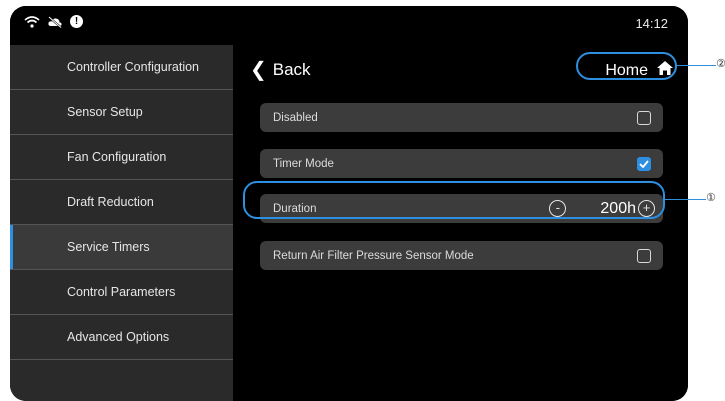 The width and height of the screenshot is (725, 401). Describe the element at coordinates (76, 21) in the screenshot. I see `alert-badge-icon: !` at that location.